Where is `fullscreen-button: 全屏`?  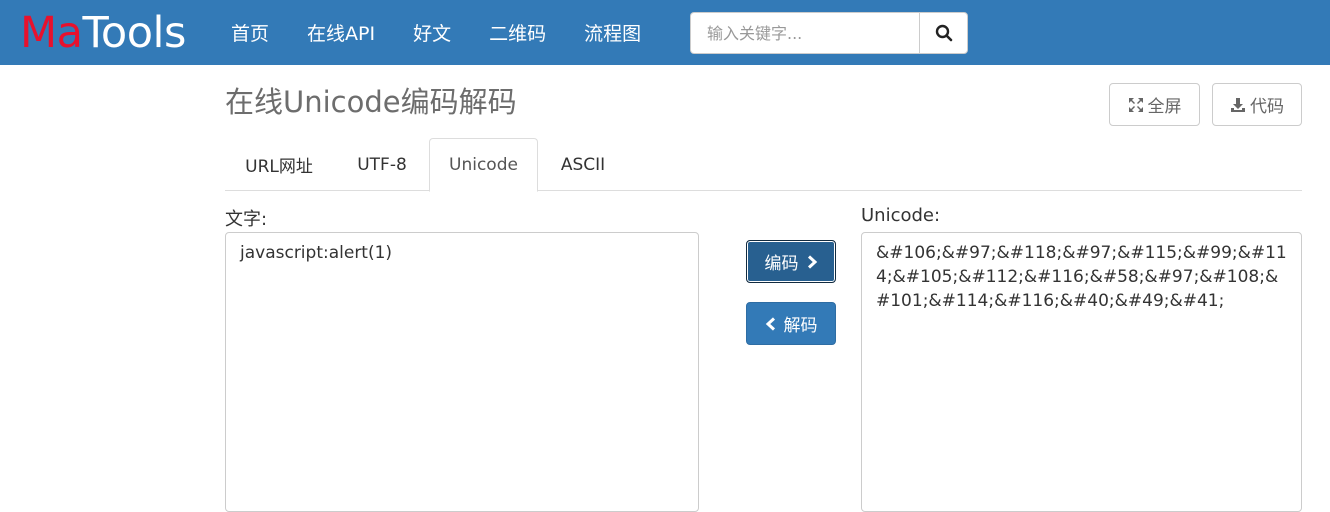
fullscreen-button: 全屏 is located at coordinates (1154, 104).